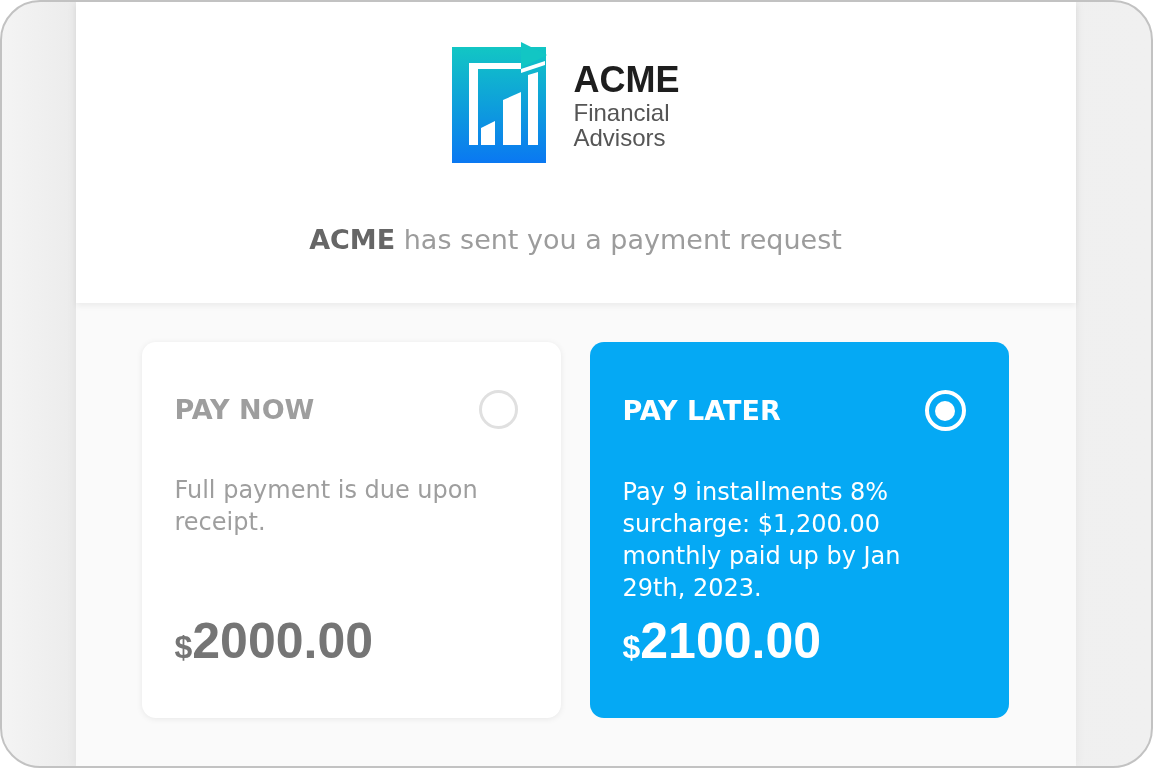 This screenshot has width=1153, height=768. I want to click on bar-chart-arrow-logo-icon, so click(499, 102).